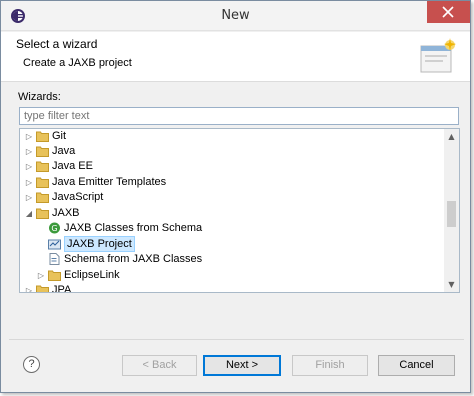 The width and height of the screenshot is (474, 396). I want to click on schema-icon, so click(54, 259).